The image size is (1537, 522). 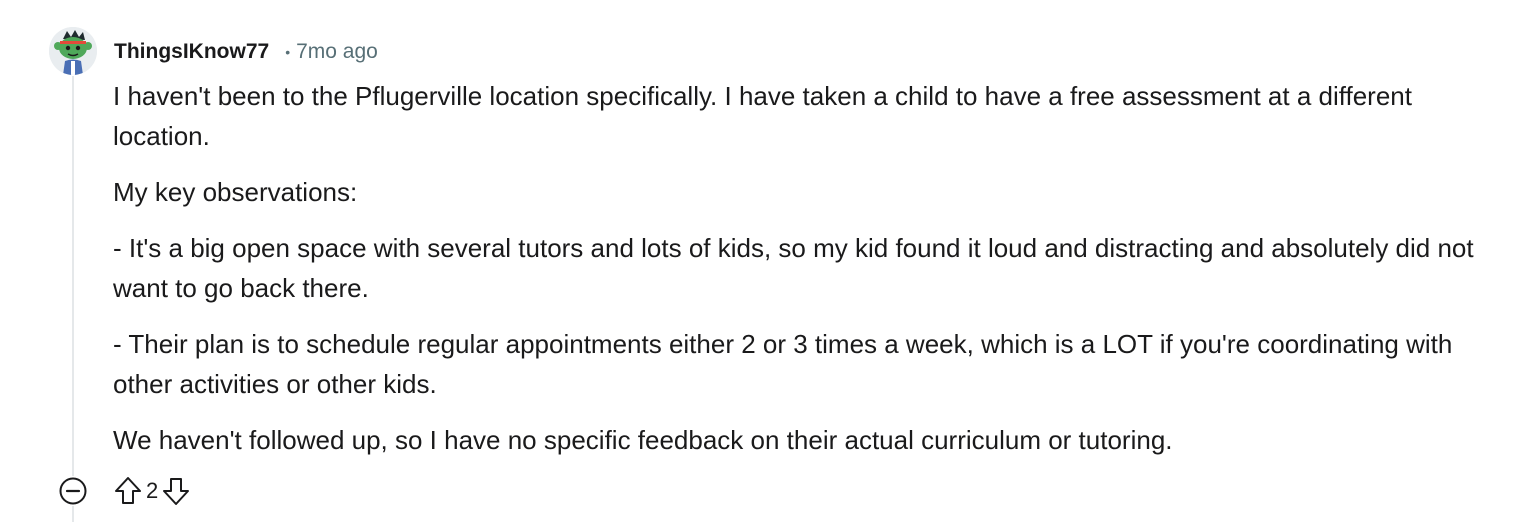 I want to click on upvote-button, so click(x=128, y=491).